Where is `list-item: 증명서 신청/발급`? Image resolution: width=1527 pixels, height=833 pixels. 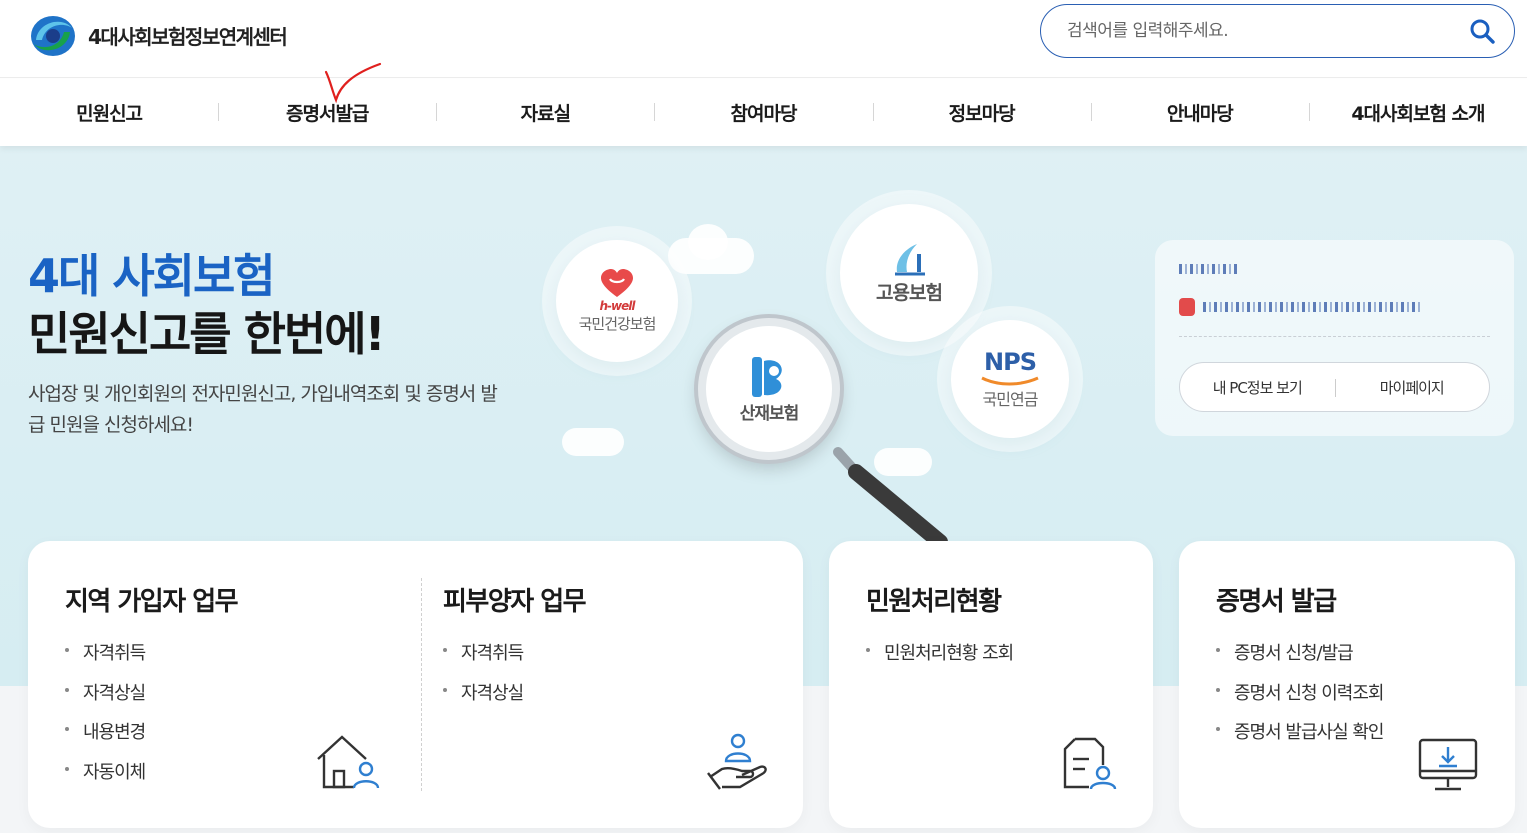 list-item: 증명서 신청/발급 is located at coordinates (1299, 659).